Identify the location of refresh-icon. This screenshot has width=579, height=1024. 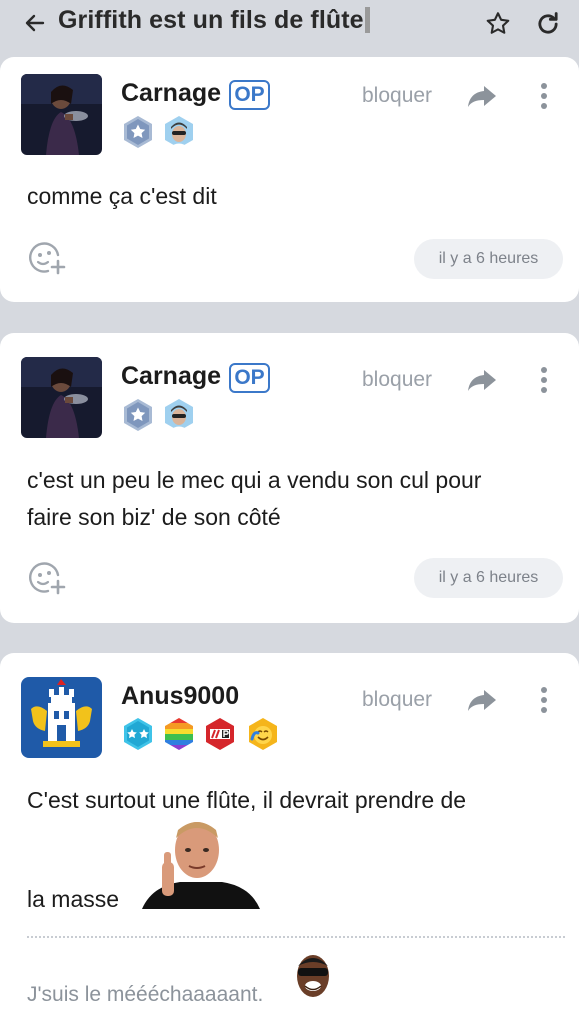
(548, 24).